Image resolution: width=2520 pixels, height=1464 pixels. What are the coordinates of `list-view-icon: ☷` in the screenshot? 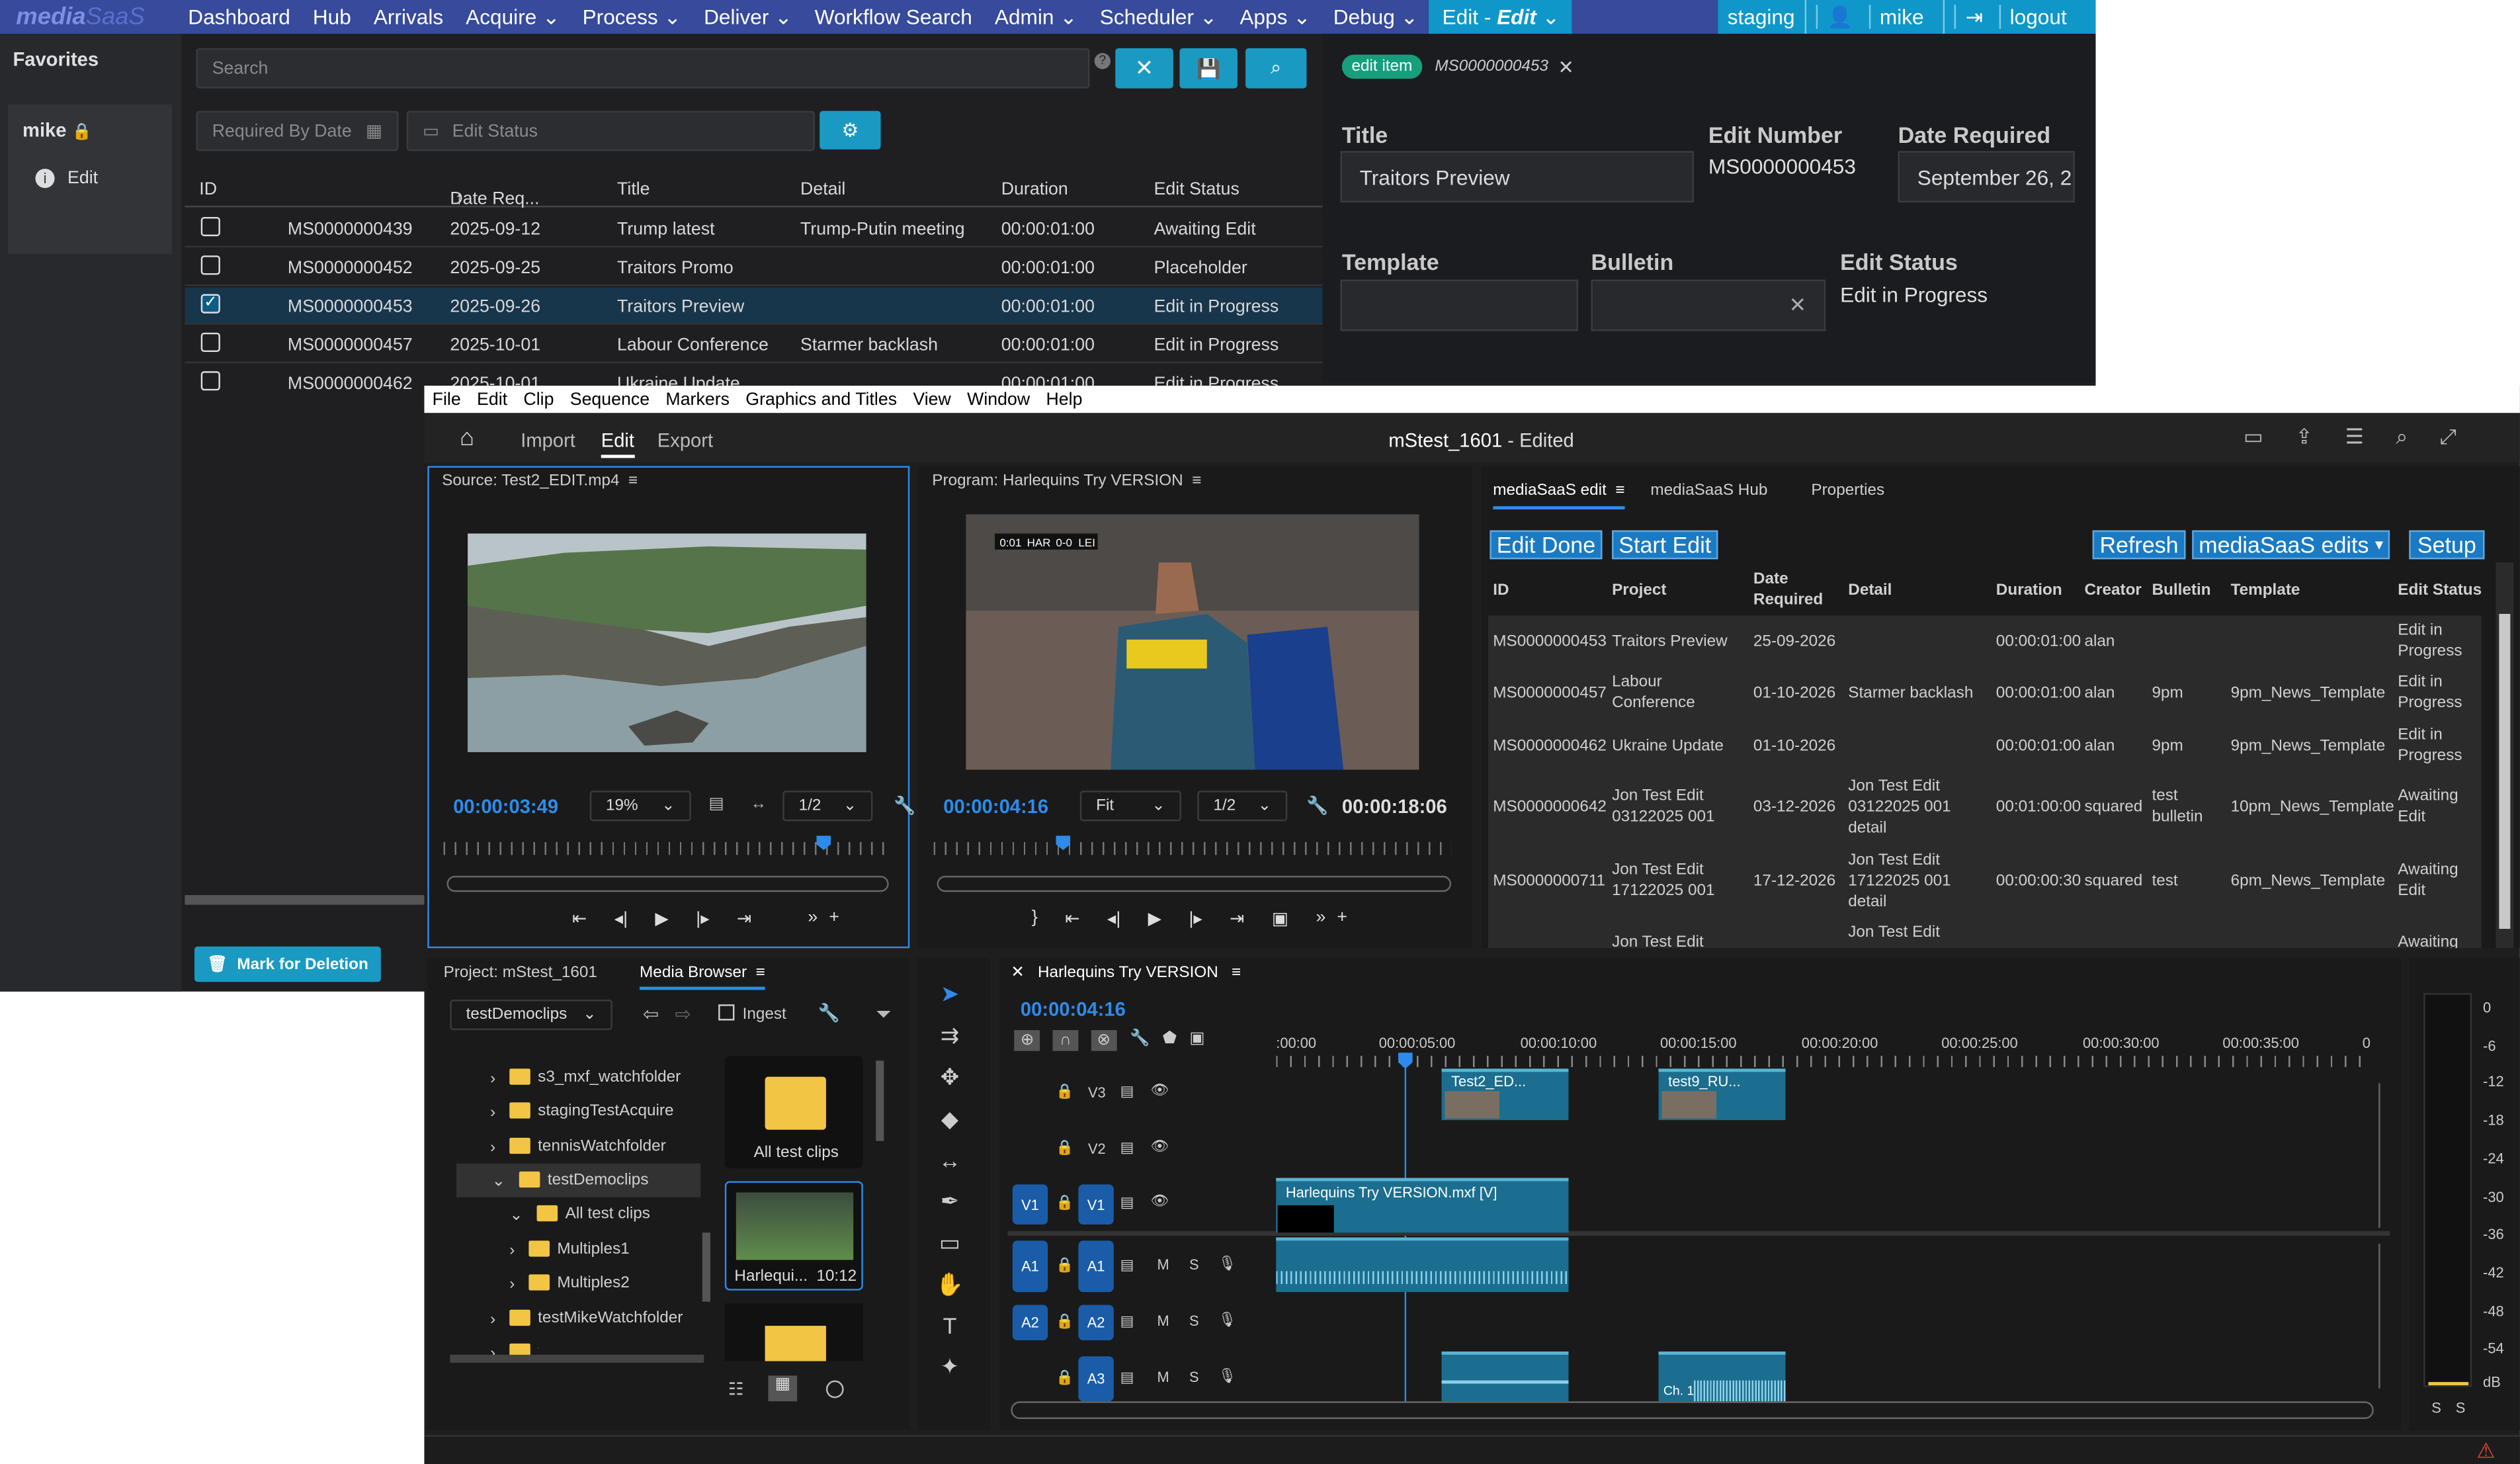 It's located at (736, 1389).